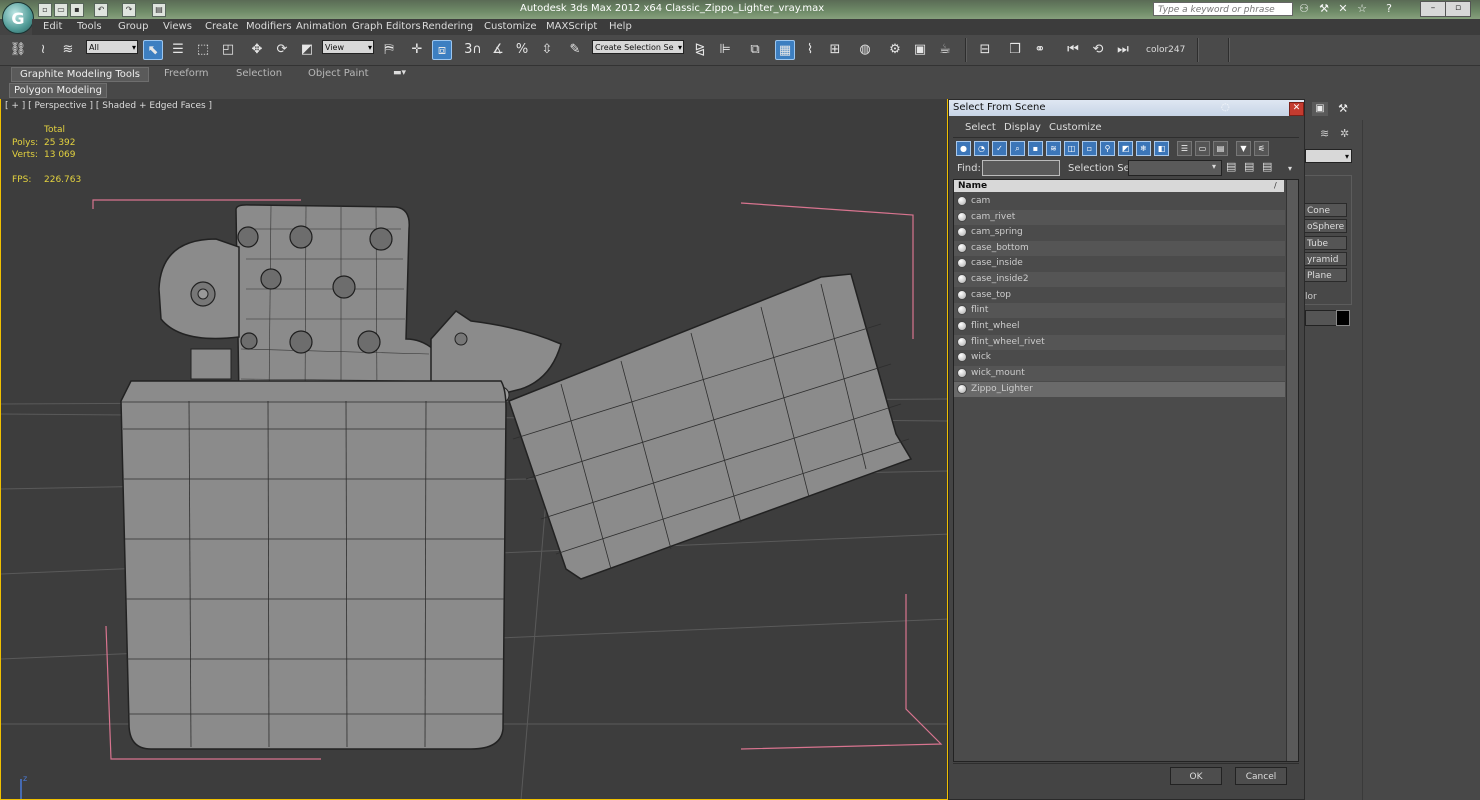 This screenshot has width=1480, height=800. I want to click on display-panel-icon: ▣, so click(1320, 109).